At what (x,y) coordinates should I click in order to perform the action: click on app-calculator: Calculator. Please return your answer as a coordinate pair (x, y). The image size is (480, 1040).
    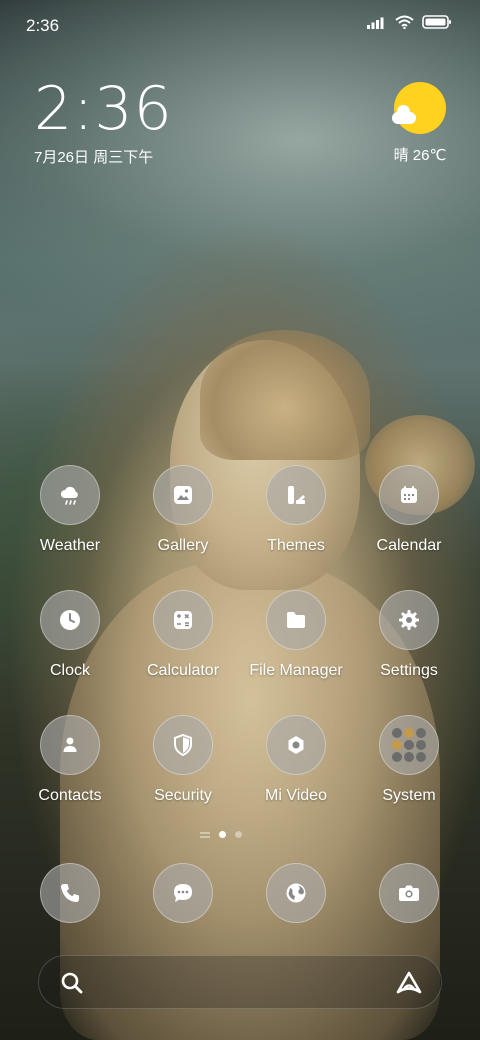
    Looking at the image, I should click on (183, 635).